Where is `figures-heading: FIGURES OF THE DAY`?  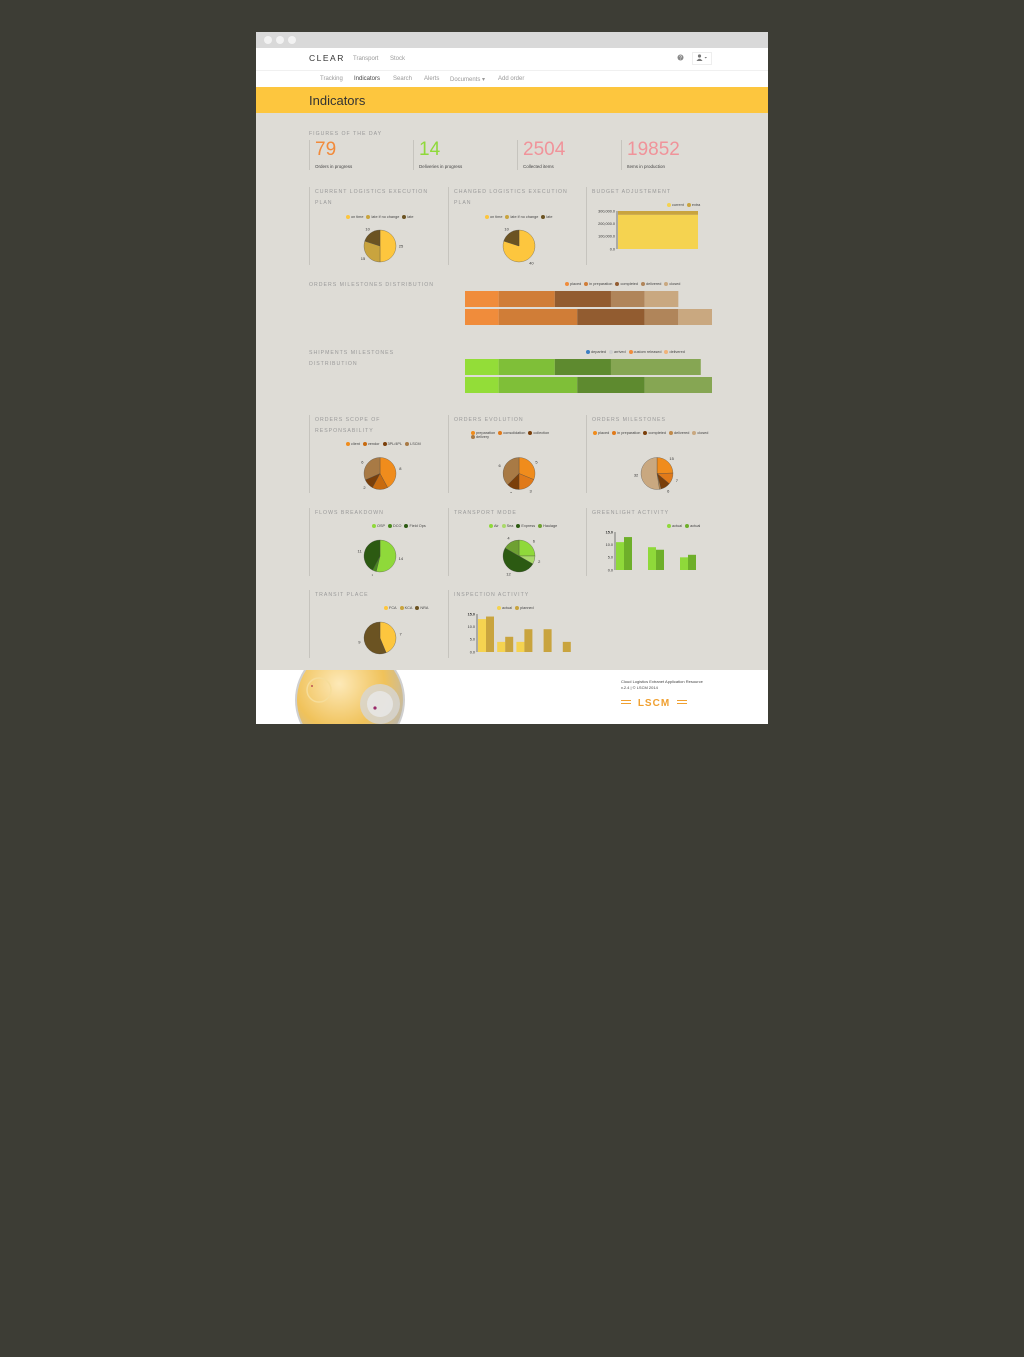 figures-heading: FIGURES OF THE DAY is located at coordinates (346, 134).